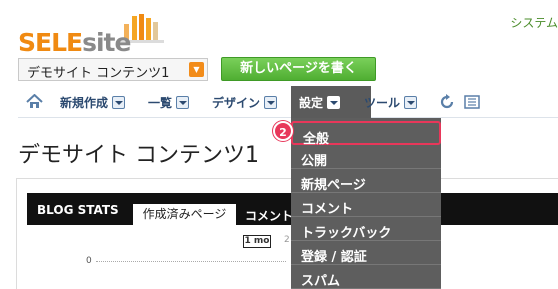 The width and height of the screenshot is (558, 289). I want to click on nav-item-list: 一覧, so click(169, 102).